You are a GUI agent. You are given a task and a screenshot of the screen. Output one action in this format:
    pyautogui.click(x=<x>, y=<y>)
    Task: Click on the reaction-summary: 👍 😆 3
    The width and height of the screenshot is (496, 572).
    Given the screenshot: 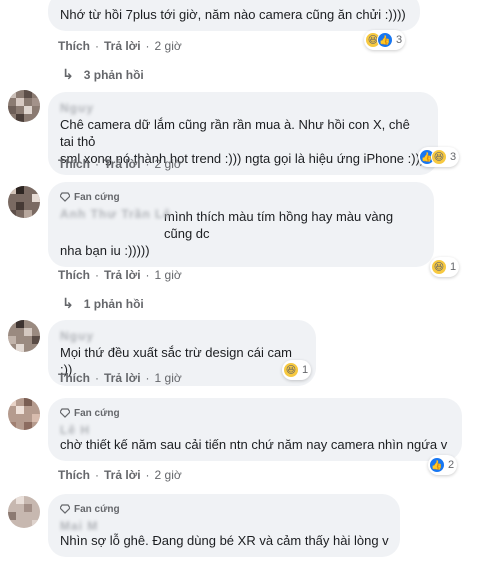 What is the action you would take?
    pyautogui.click(x=439, y=157)
    